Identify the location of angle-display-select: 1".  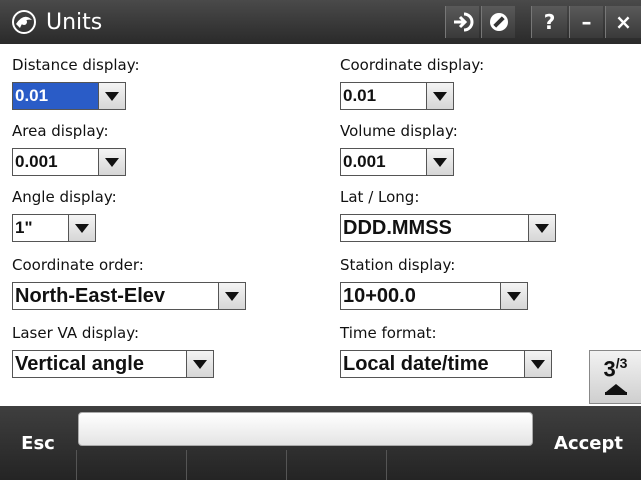
(54, 228).